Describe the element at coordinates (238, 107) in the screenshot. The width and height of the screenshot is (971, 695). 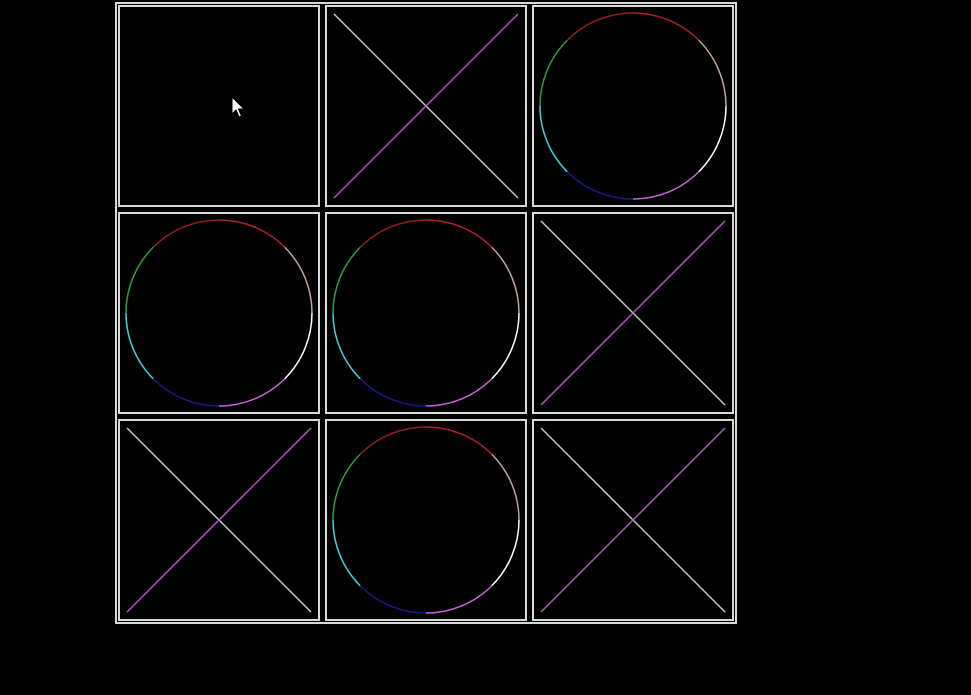
I see `mouse-pointer-icon` at that location.